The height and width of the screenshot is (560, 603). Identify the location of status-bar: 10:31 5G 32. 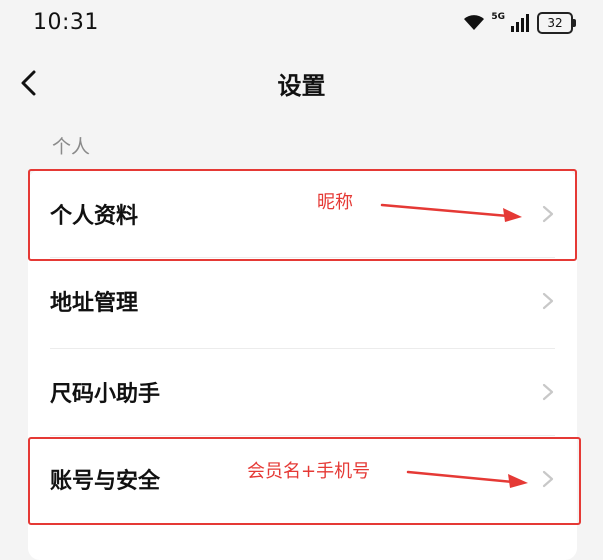
(301, 24).